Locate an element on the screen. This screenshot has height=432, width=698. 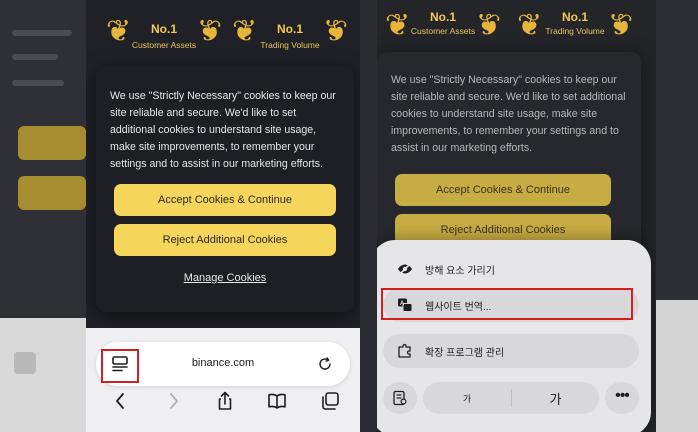
menu-item-label: 방해 요소 가리기 is located at coordinates (460, 271).